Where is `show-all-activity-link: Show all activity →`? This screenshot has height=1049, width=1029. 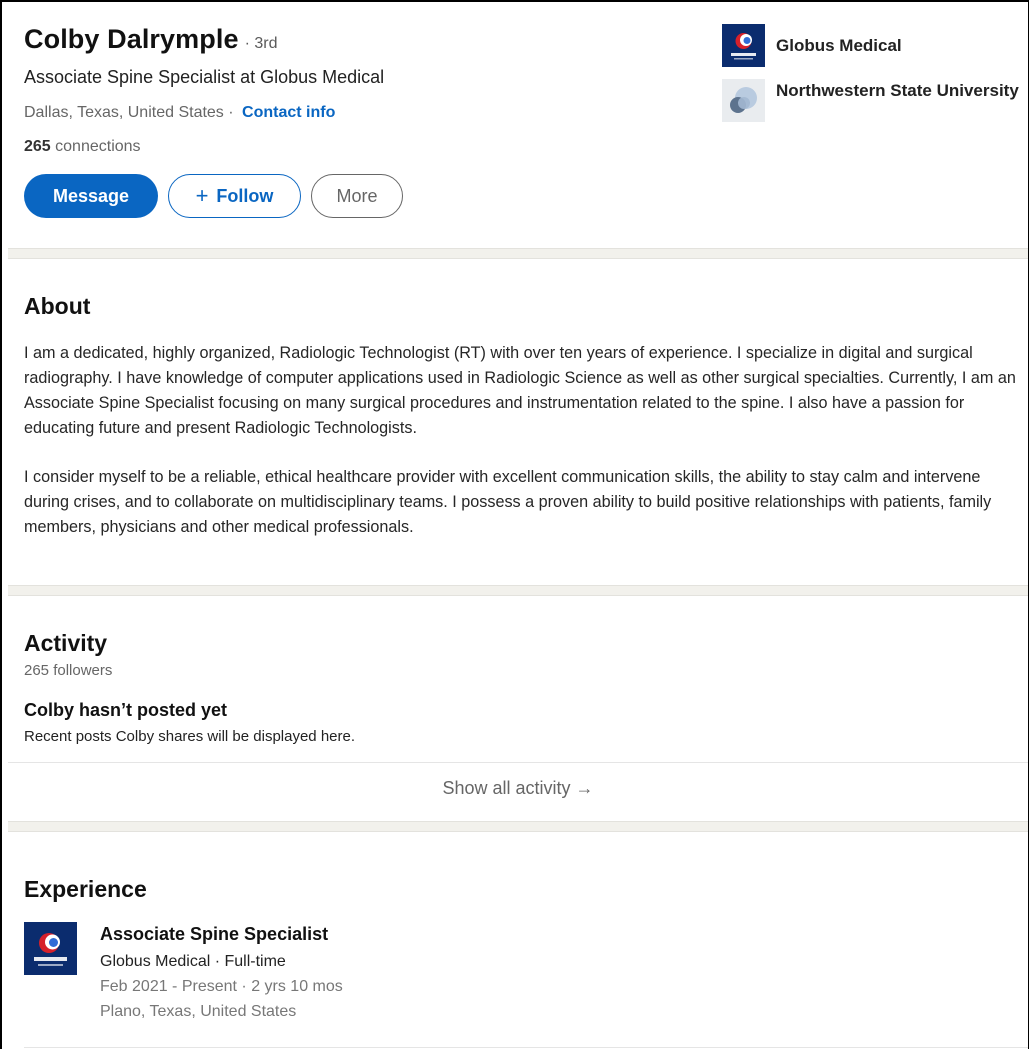 show-all-activity-link: Show all activity → is located at coordinates (518, 788).